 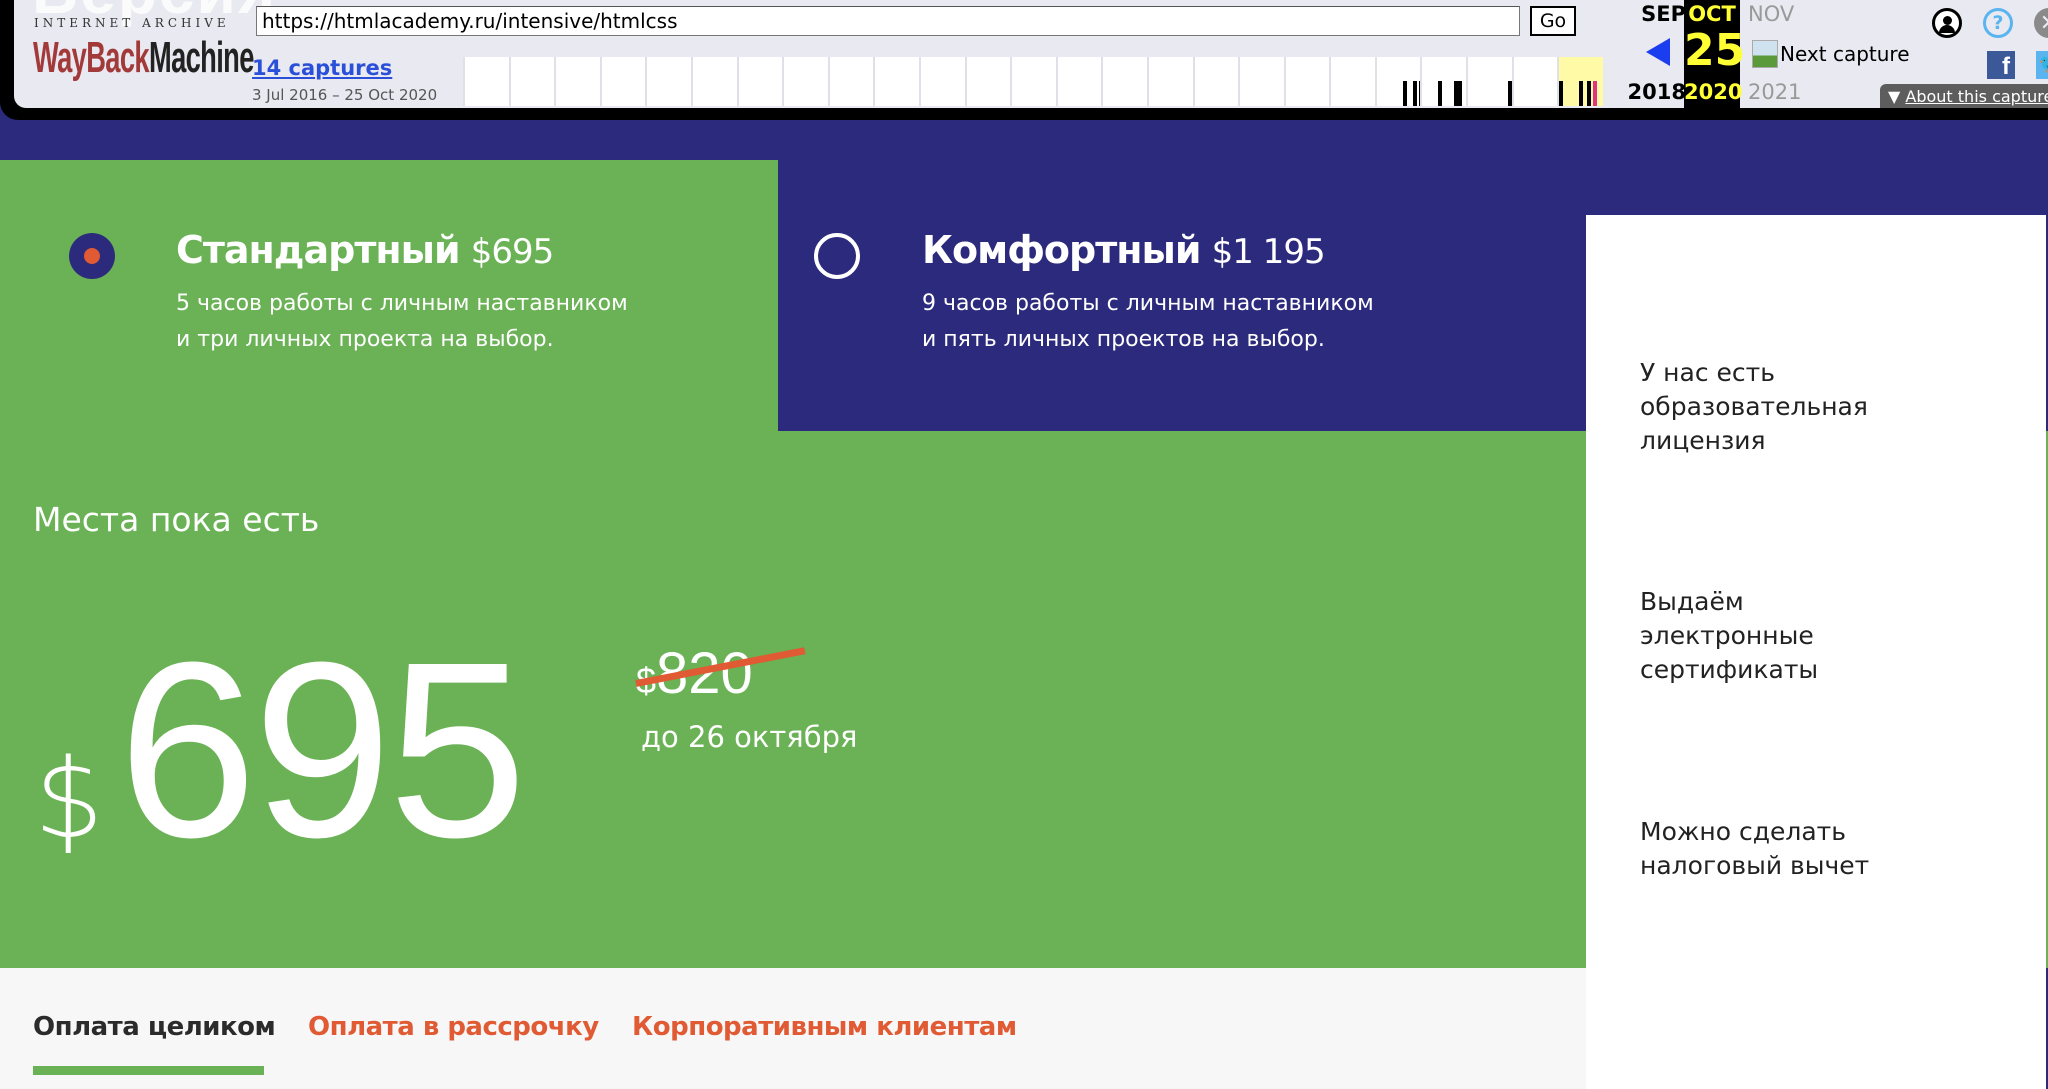 What do you see at coordinates (322, 749) in the screenshot?
I see `current-price: 695` at bounding box center [322, 749].